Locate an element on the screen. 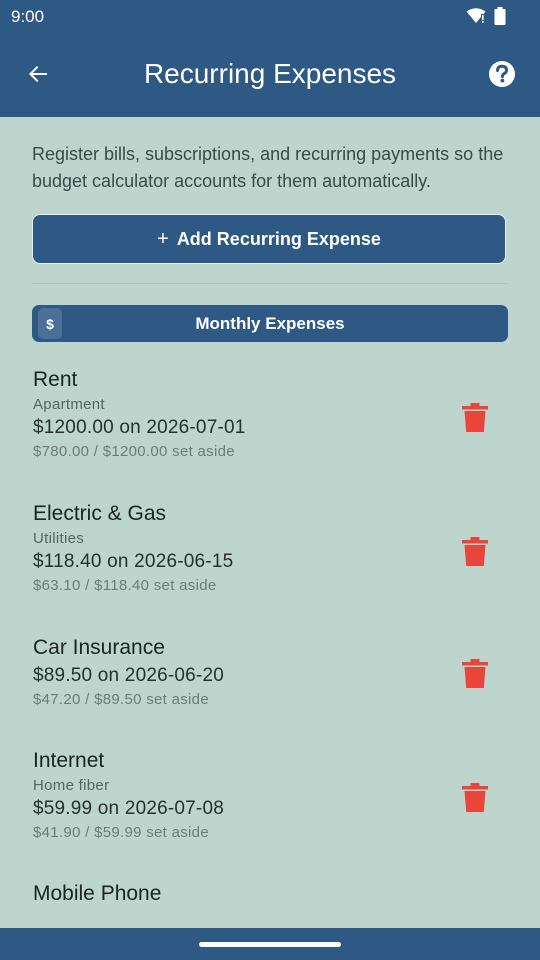 Image resolution: width=540 pixels, height=960 pixels. navigation-bar is located at coordinates (270, 944).